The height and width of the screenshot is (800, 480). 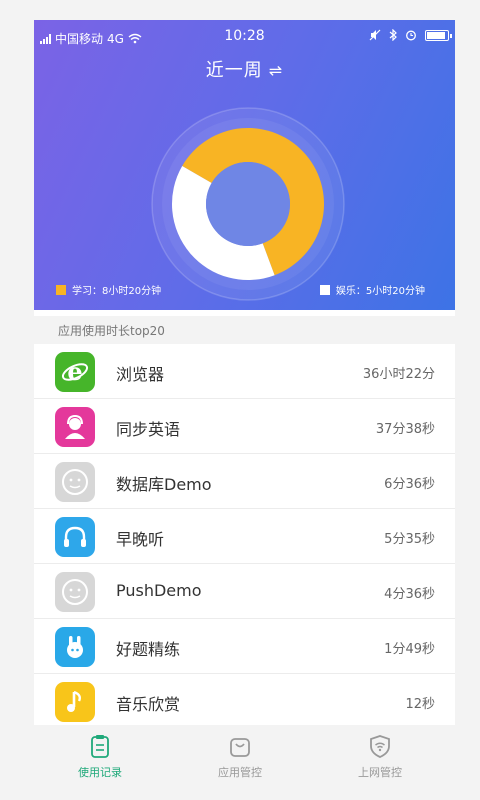 I want to click on music-note-icon, so click(x=75, y=702).